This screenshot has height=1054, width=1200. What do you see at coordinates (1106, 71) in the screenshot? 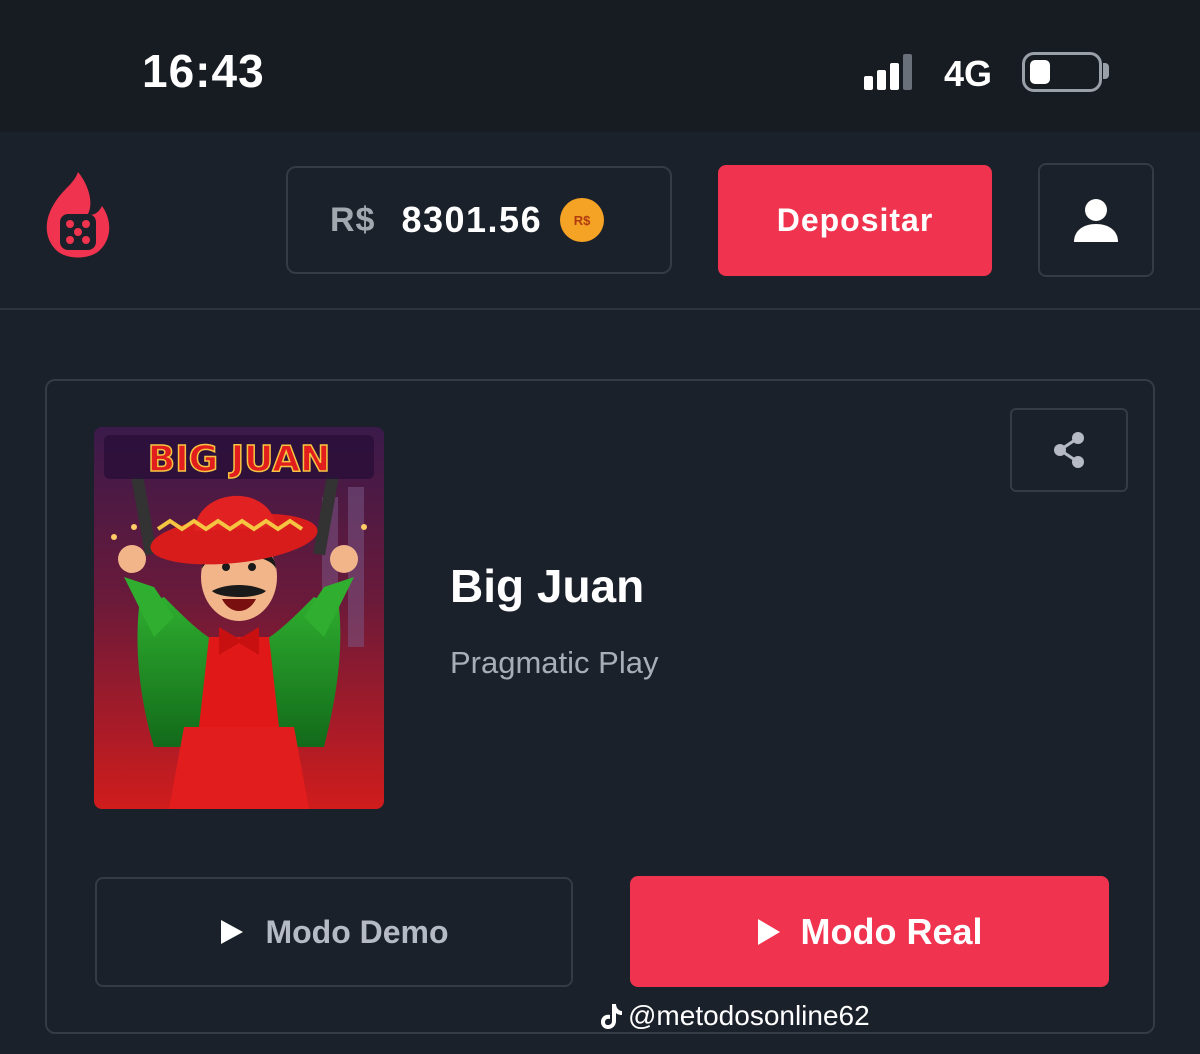
I see `battery-tip` at bounding box center [1106, 71].